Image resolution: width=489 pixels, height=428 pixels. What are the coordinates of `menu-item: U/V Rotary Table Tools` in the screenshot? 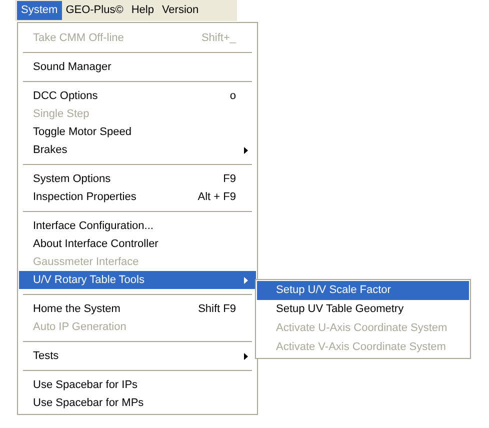 It's located at (137, 280).